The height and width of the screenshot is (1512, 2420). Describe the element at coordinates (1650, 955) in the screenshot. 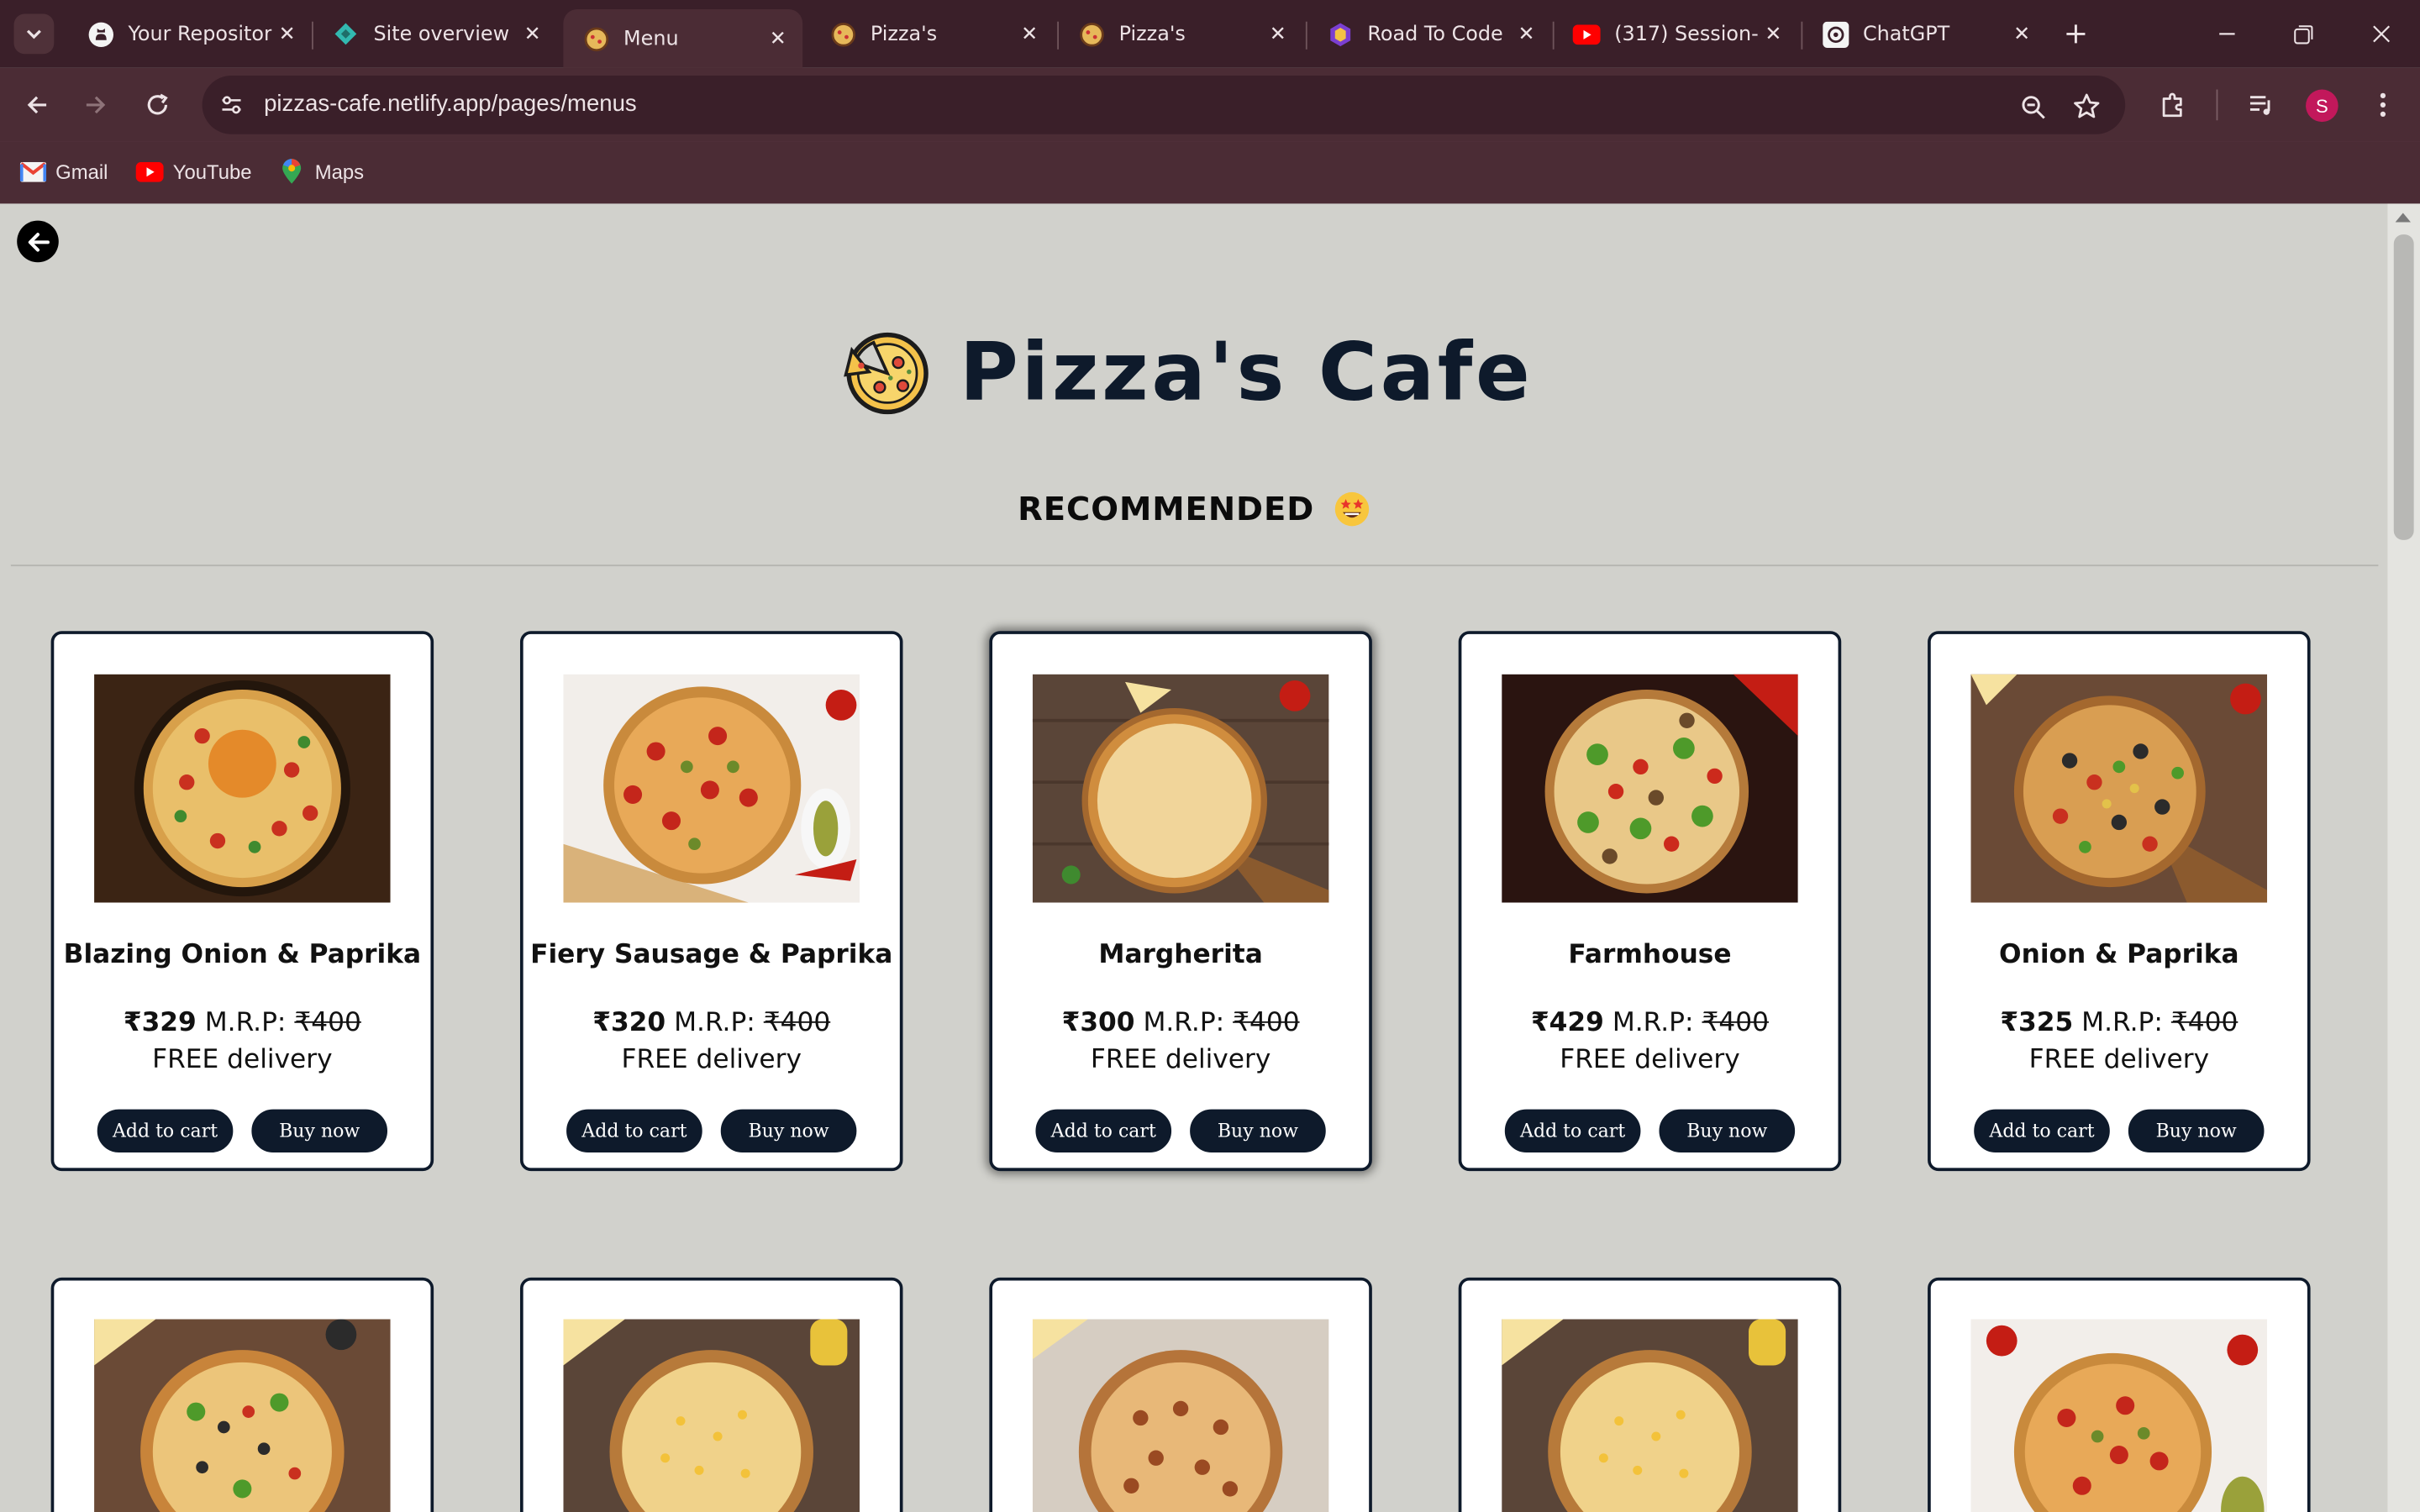

I see `product-name: Farmhouse` at that location.